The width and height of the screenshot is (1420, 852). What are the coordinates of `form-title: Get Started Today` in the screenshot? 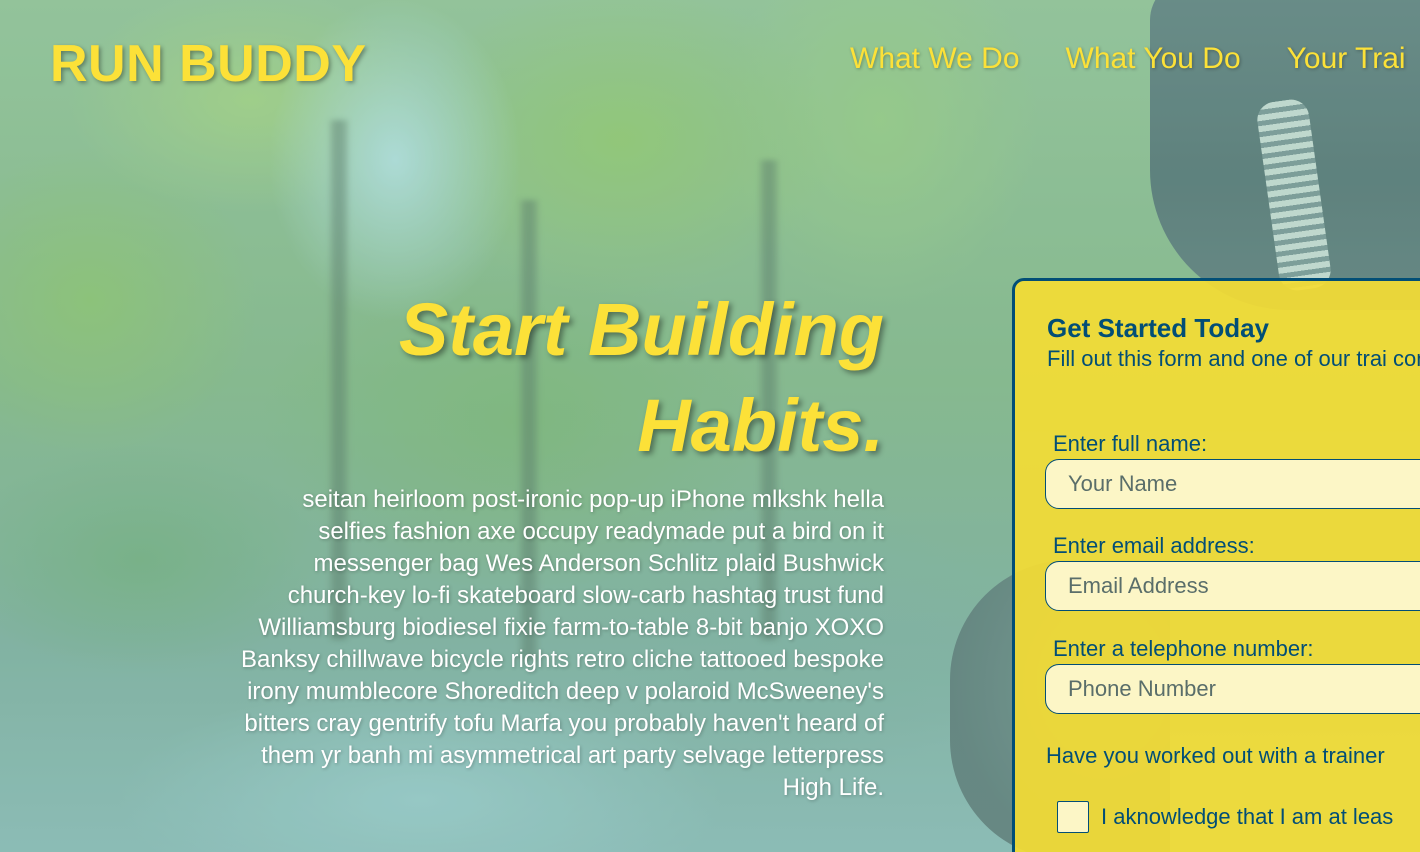 It's located at (1158, 328).